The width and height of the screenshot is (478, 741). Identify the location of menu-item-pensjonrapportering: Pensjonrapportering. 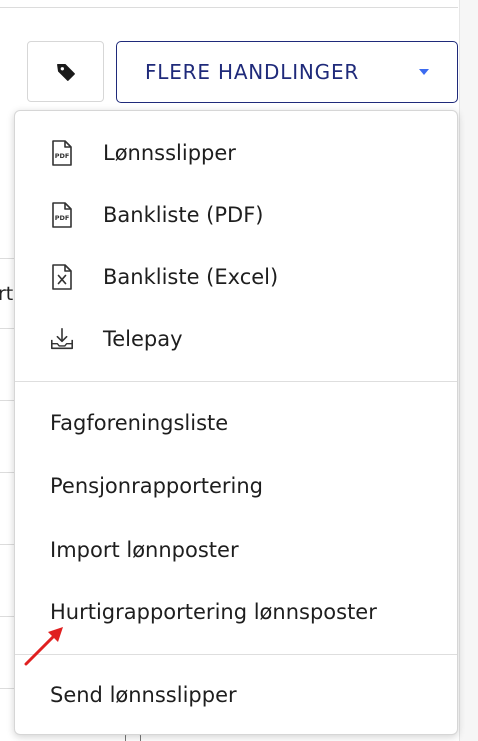
(236, 486).